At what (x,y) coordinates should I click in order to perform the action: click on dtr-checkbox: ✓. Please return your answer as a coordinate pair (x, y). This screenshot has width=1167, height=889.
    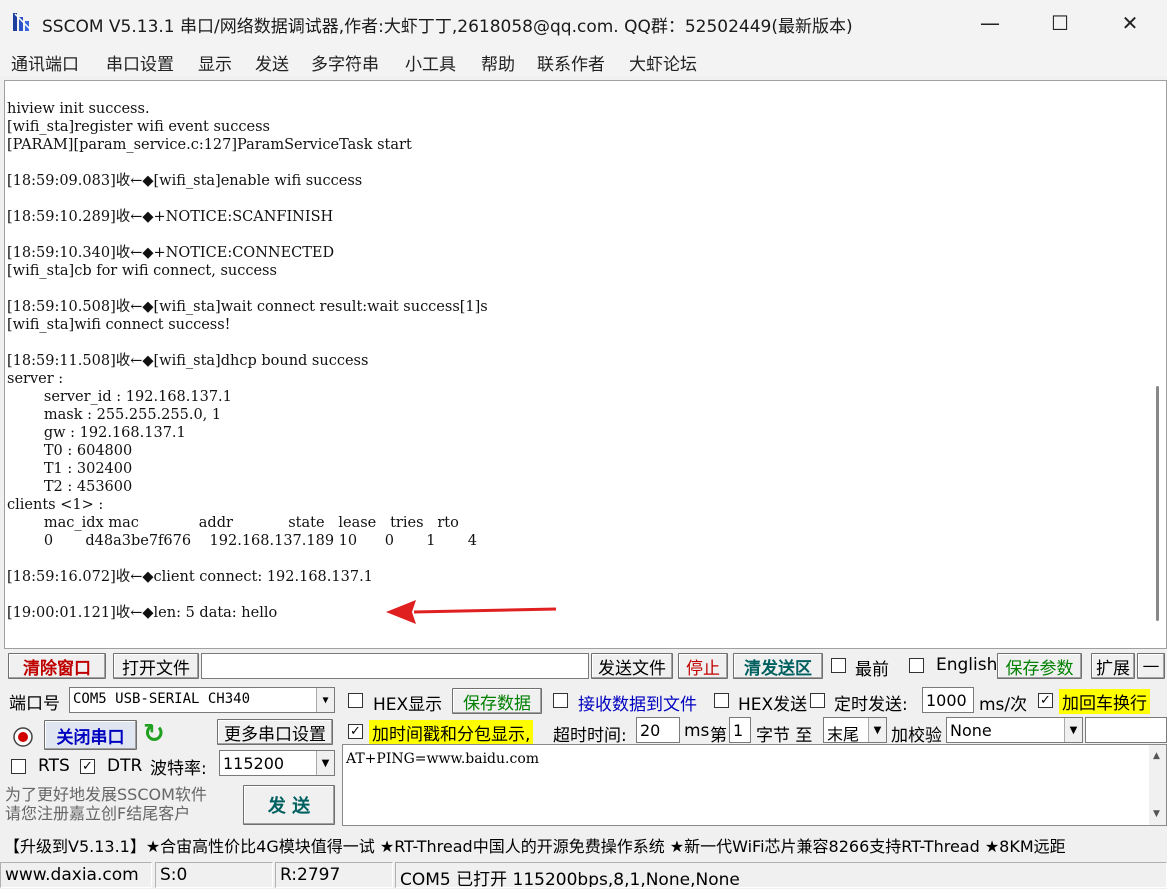
    Looking at the image, I should click on (87, 766).